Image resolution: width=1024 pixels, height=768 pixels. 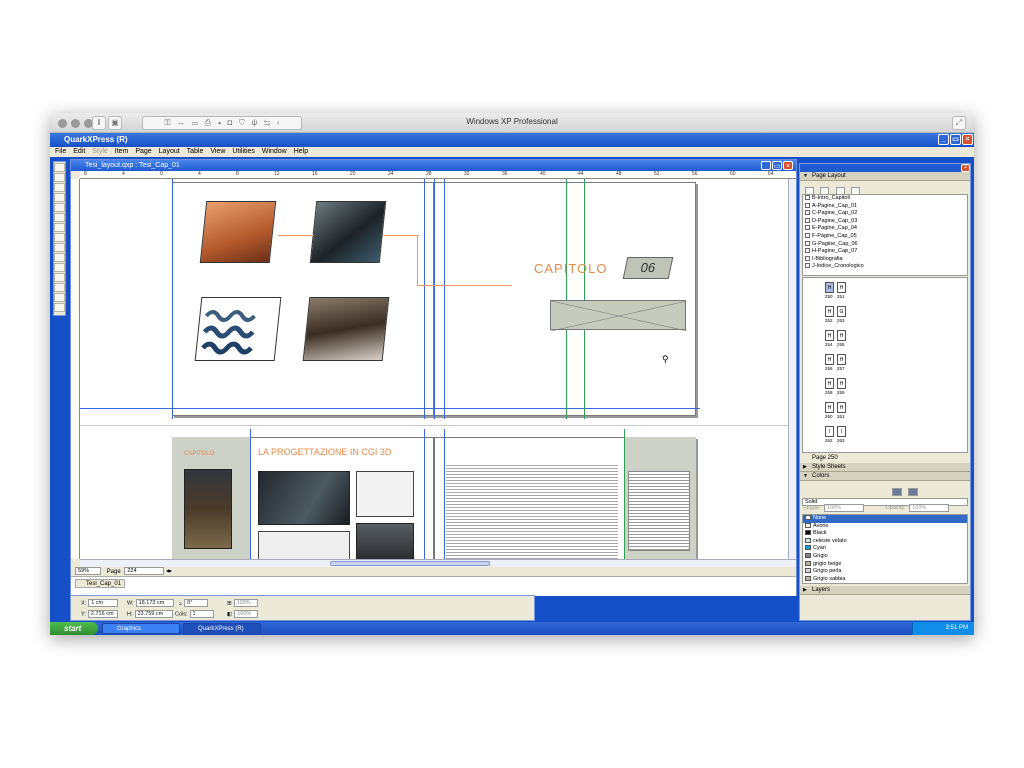 What do you see at coordinates (274, 152) in the screenshot?
I see `menu-window: Window` at bounding box center [274, 152].